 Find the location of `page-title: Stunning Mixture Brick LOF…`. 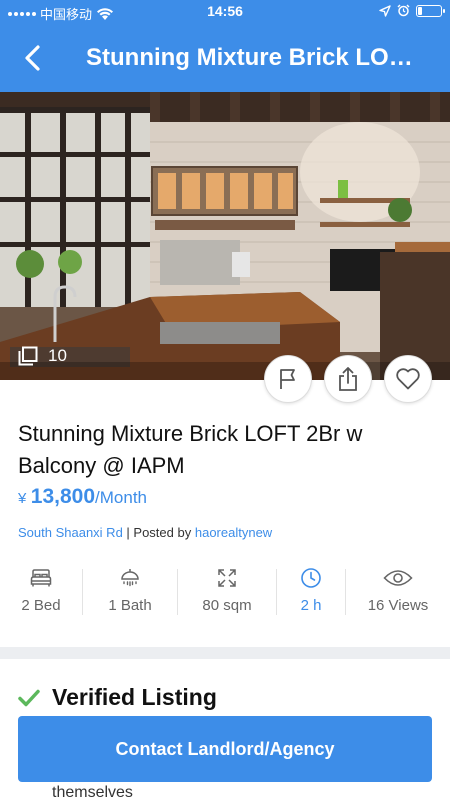

page-title: Stunning Mixture Brick LOF… is located at coordinates (256, 57).